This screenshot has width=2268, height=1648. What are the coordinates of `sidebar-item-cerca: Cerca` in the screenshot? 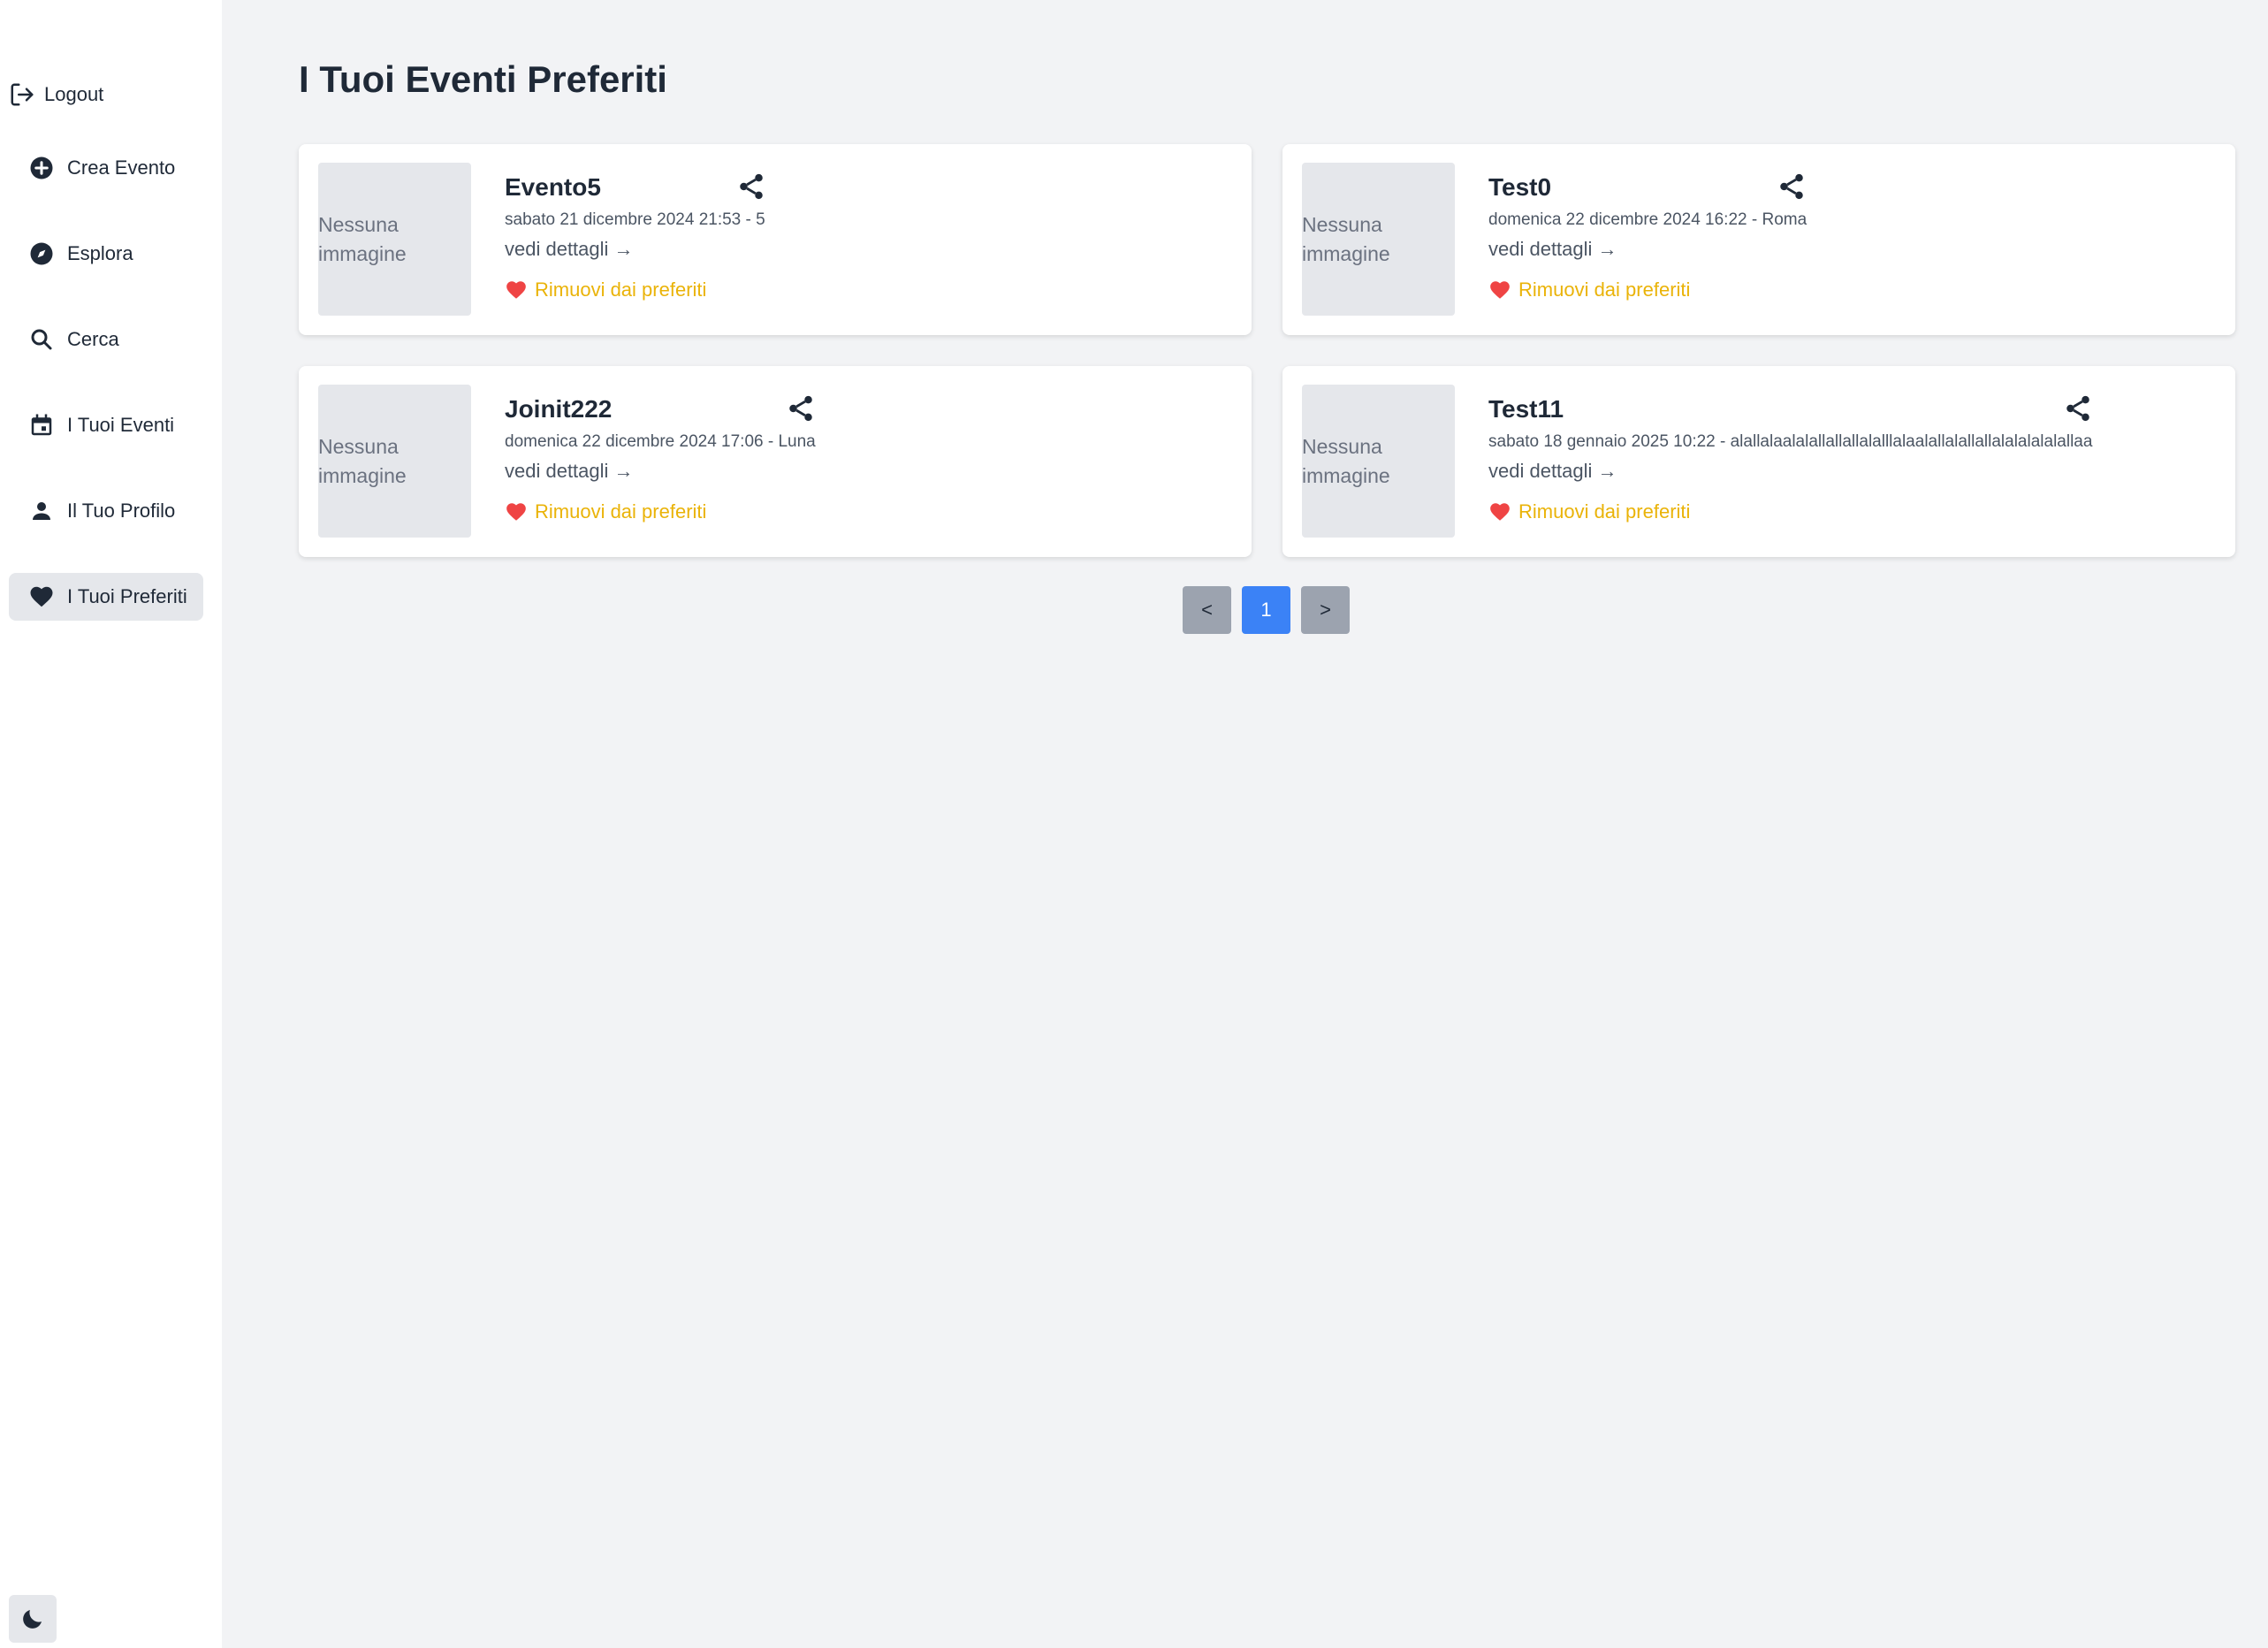 It's located at (106, 339).